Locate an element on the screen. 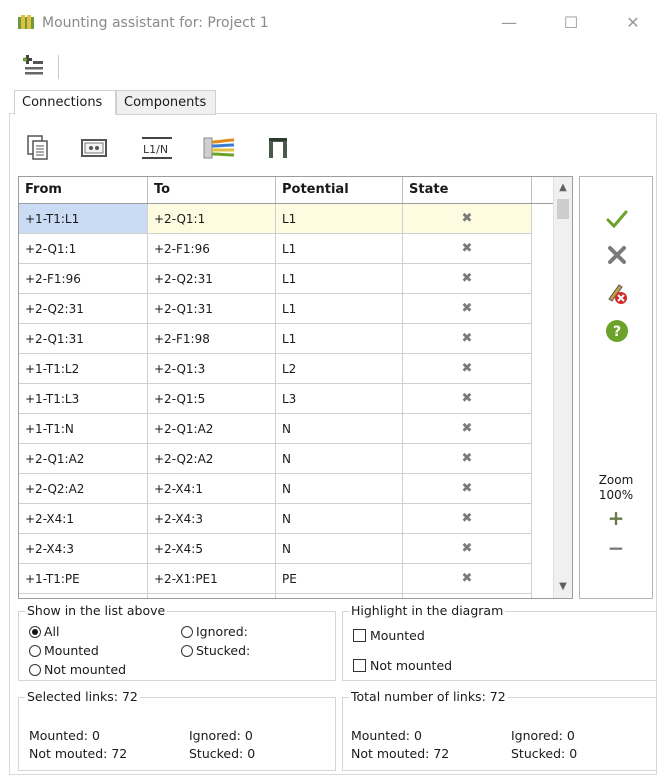 This screenshot has height=778, width=661. cell-potential: PE is located at coordinates (339, 579).